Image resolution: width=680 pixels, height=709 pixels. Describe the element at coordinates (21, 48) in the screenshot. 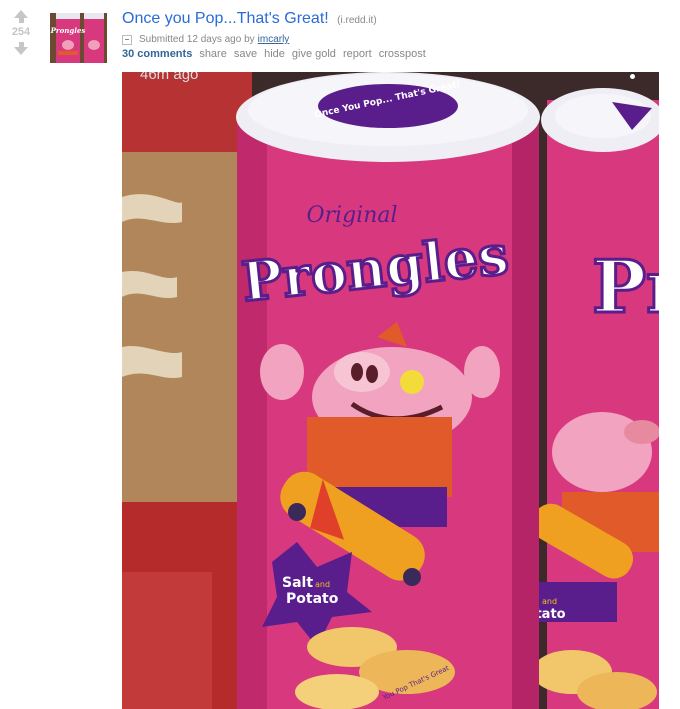

I see `downvote-arrow-icon` at that location.